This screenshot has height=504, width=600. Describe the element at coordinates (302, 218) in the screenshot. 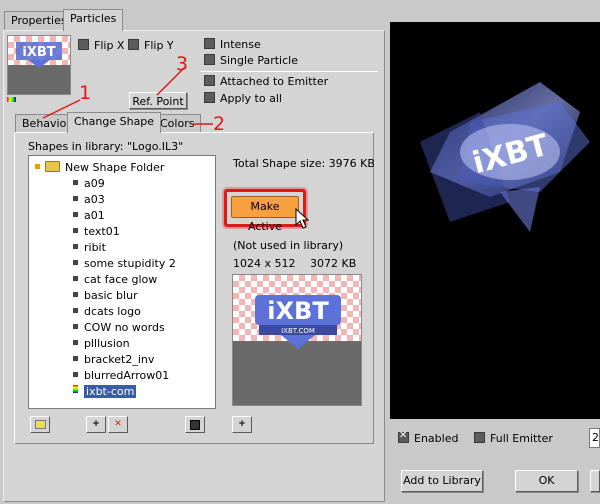

I see `cursor-icon` at that location.